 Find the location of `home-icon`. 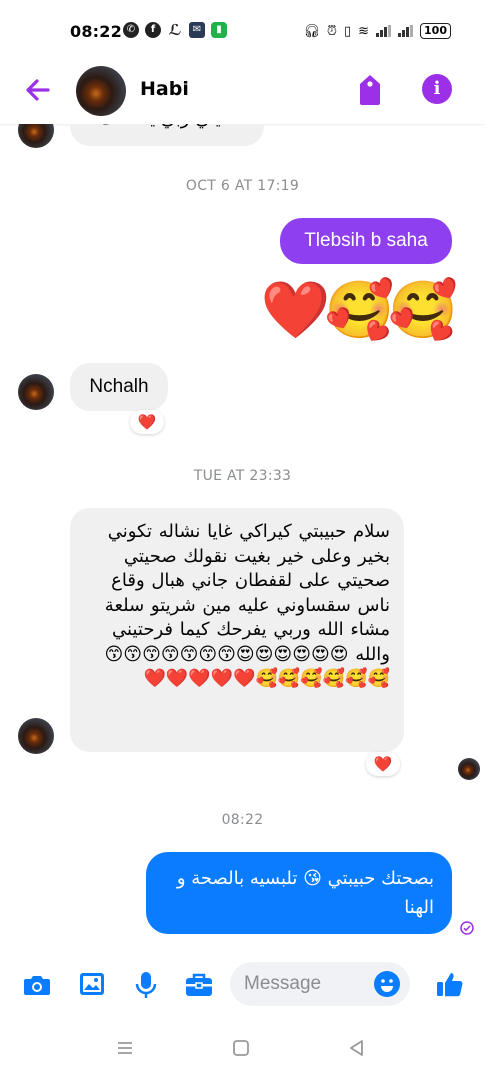

home-icon is located at coordinates (241, 1050).